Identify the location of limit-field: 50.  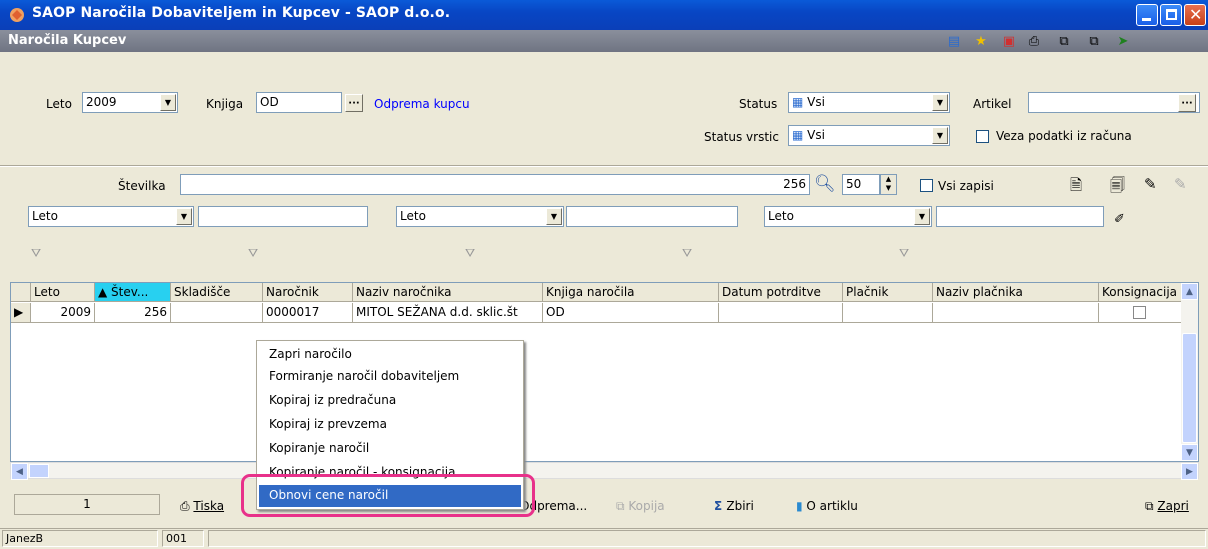
(861, 184).